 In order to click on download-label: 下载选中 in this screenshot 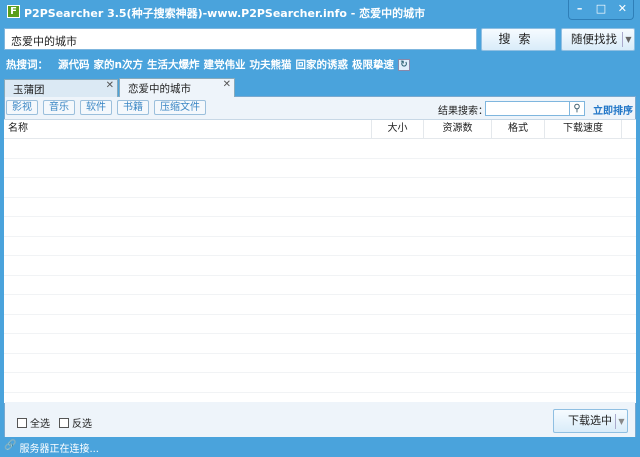, I will do `click(590, 420)`.